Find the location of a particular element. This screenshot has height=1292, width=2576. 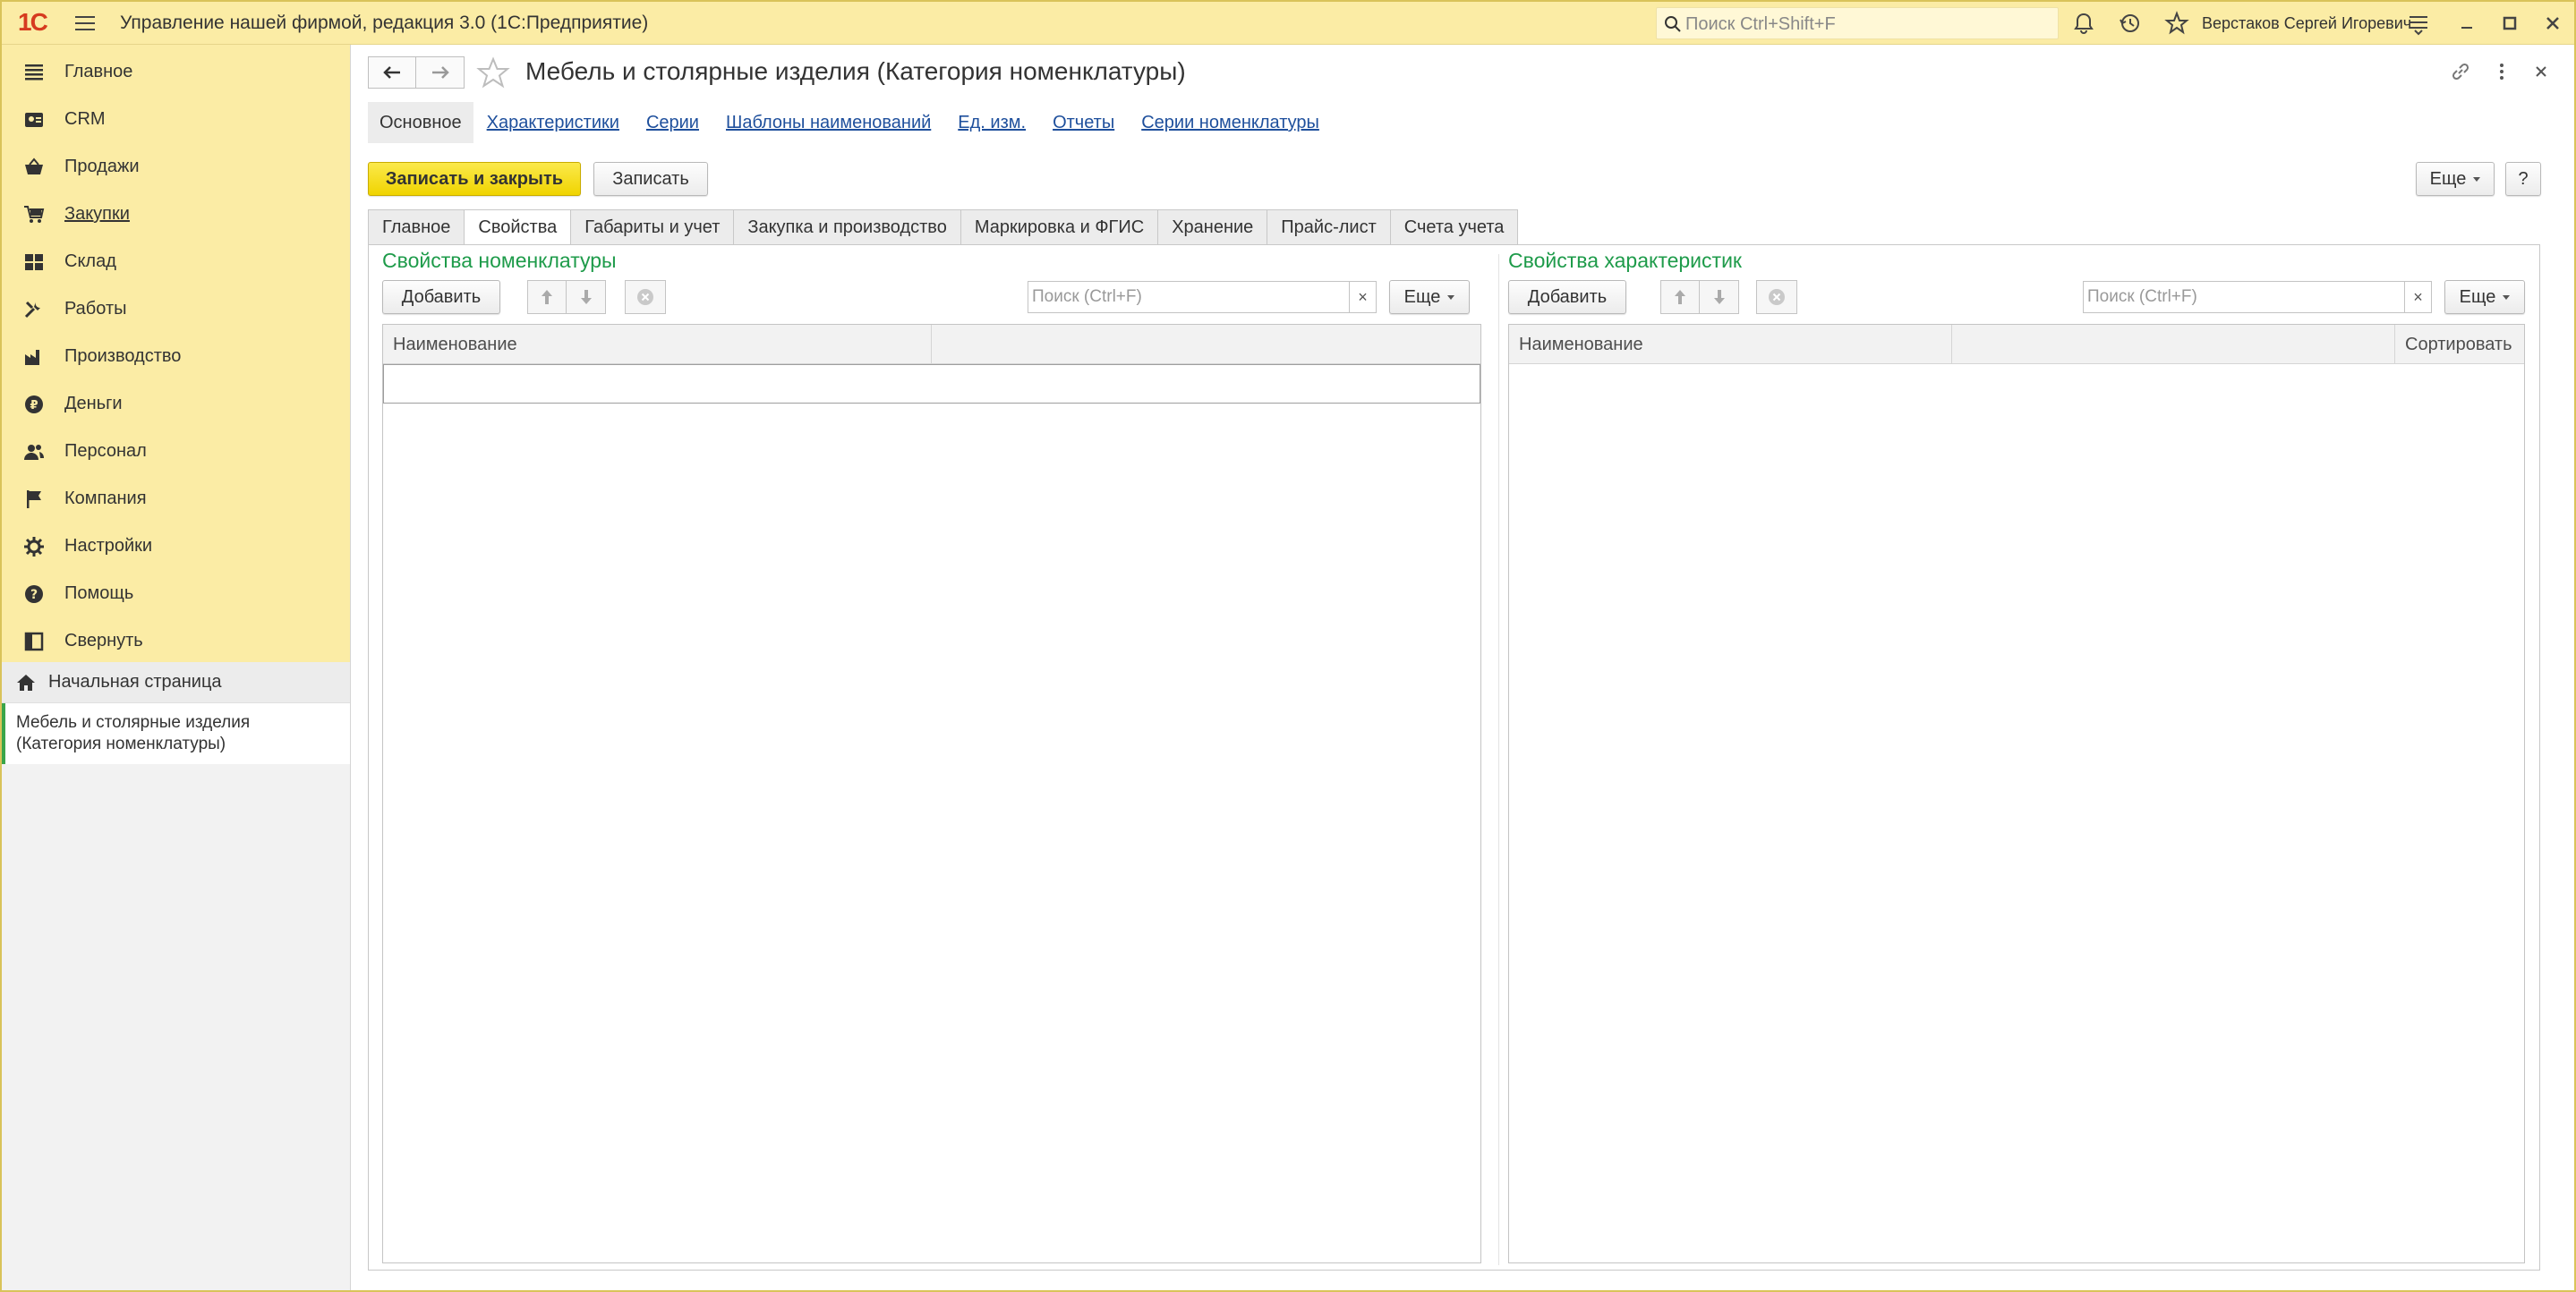

add-characteristic-property-button: Добавить is located at coordinates (1567, 297).